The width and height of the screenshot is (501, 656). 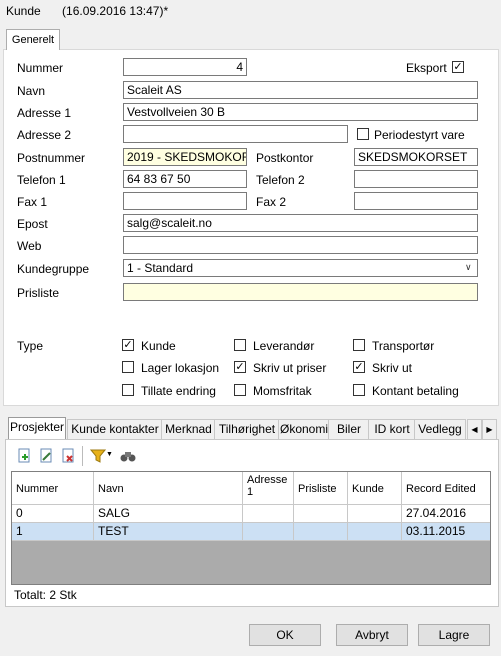 I want to click on edit-record-icon, so click(x=46, y=457).